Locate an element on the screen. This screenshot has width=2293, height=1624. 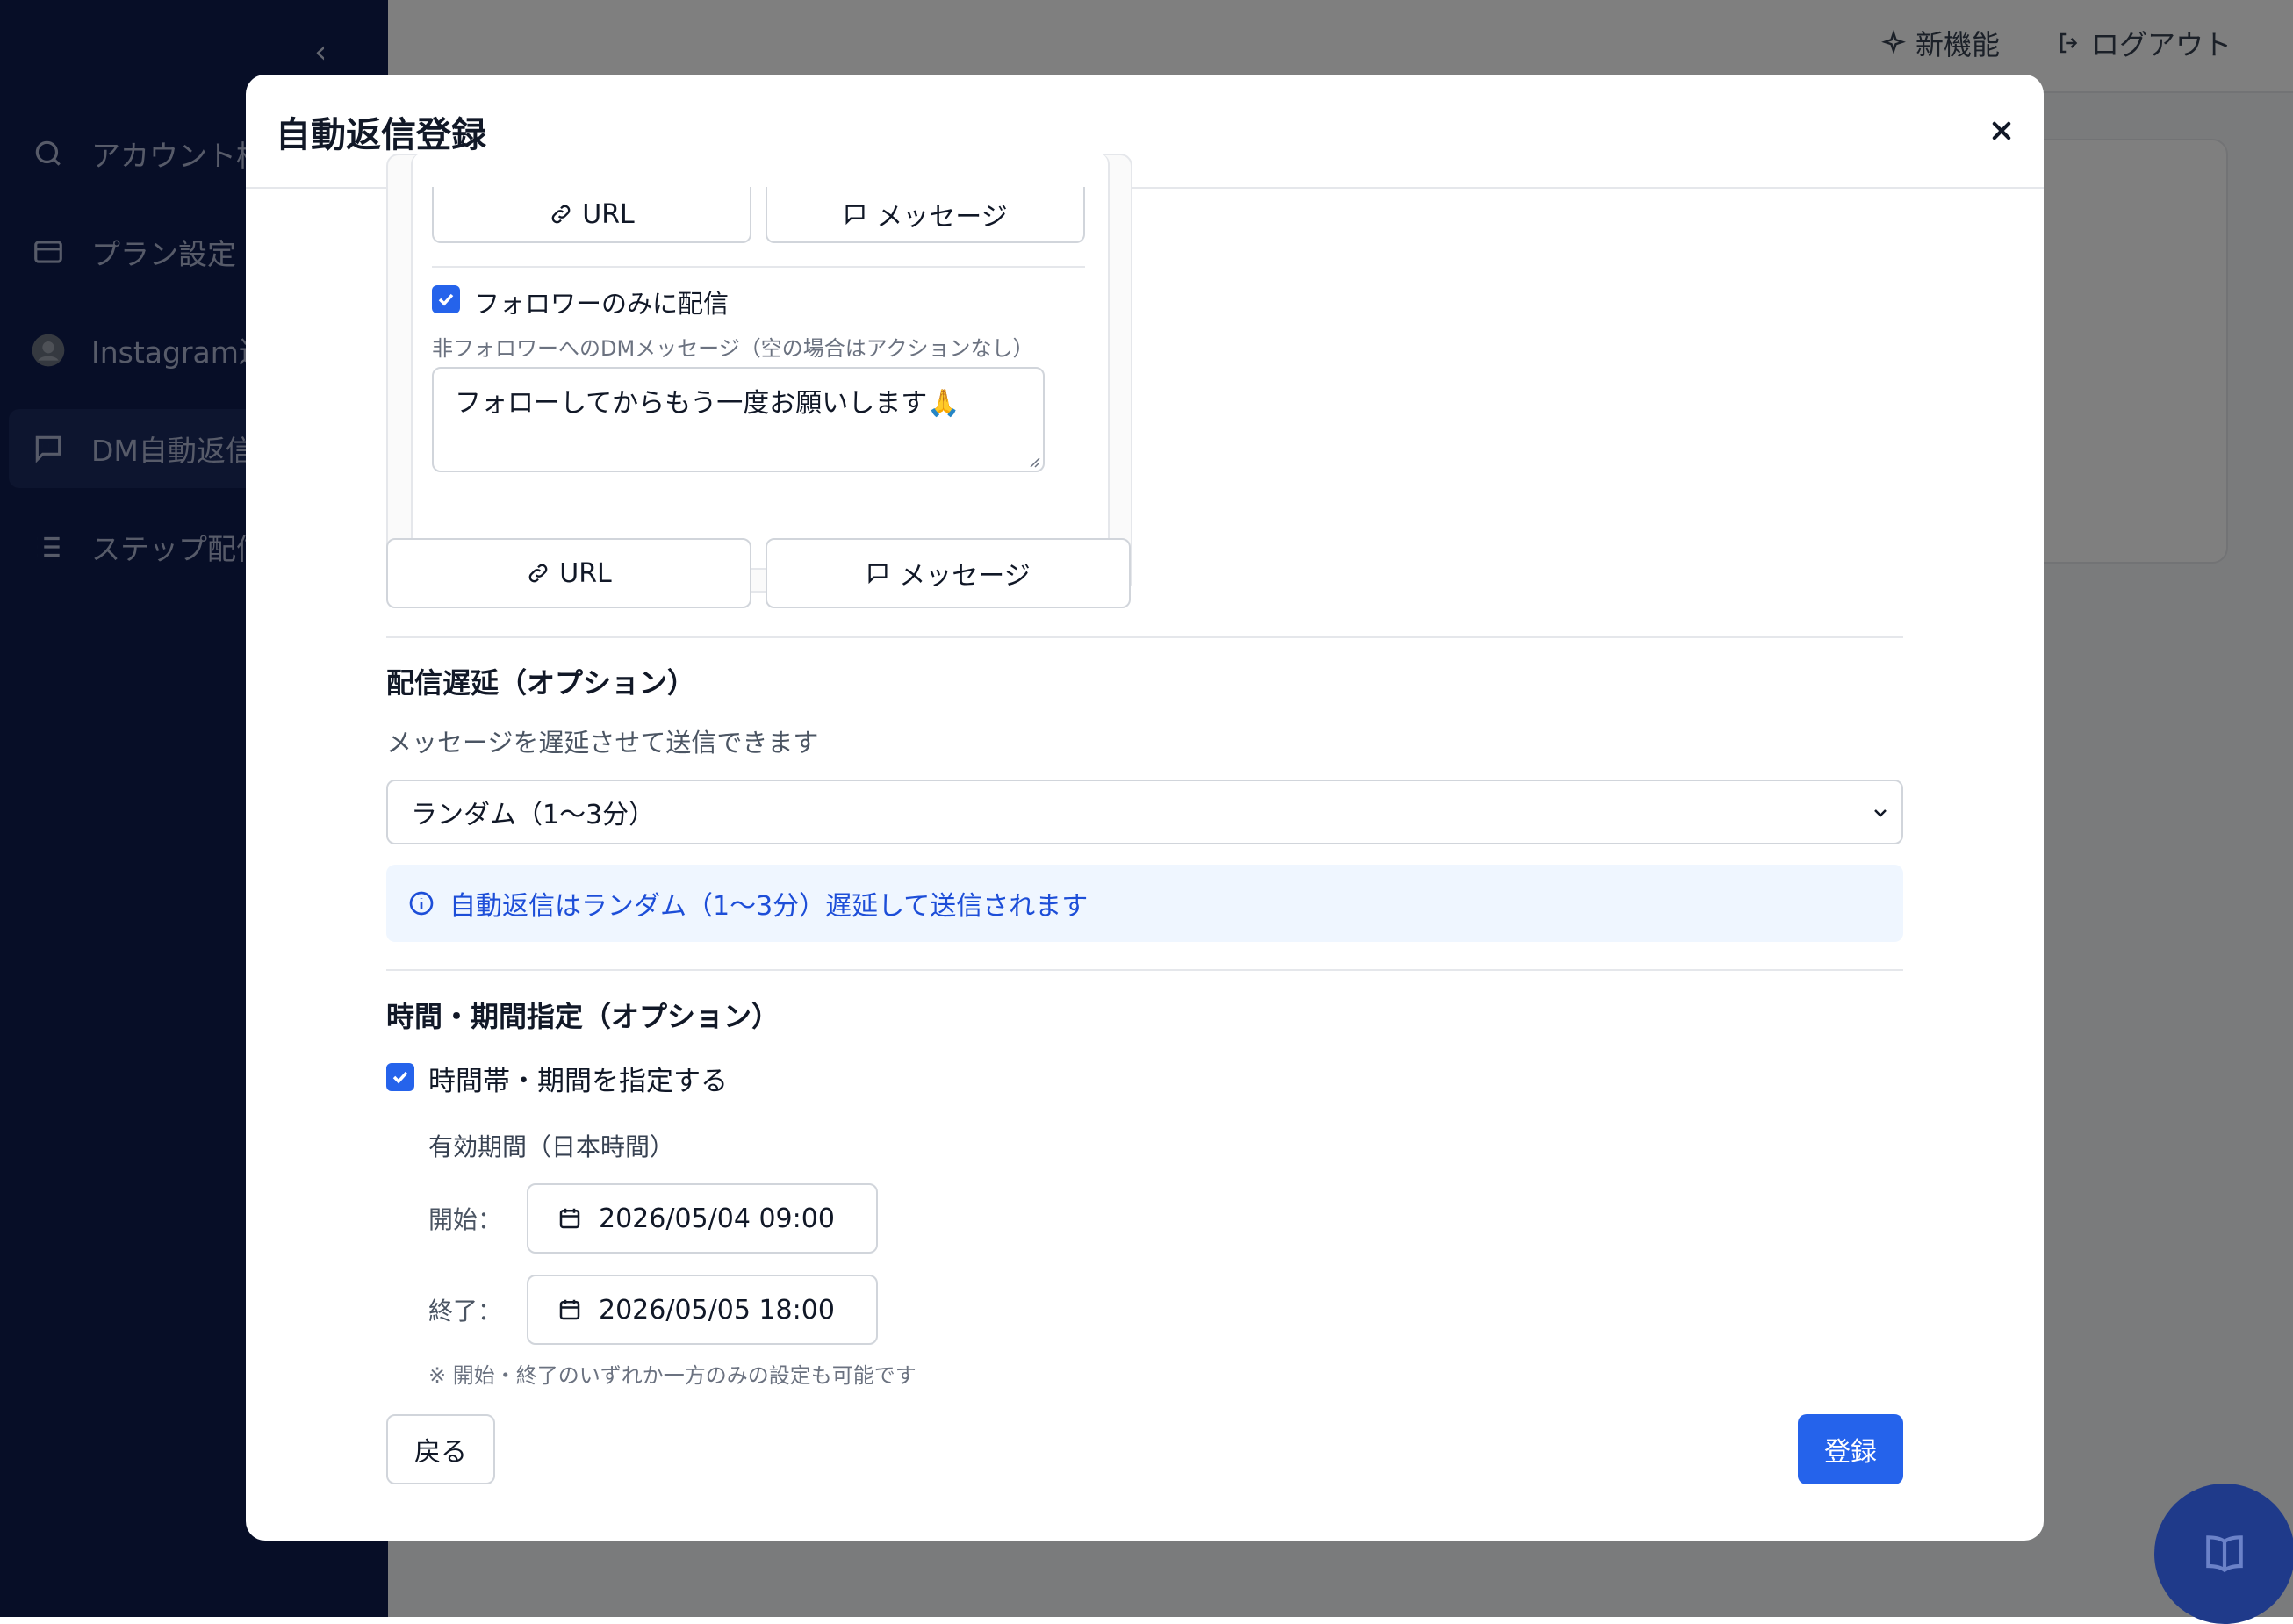
nested-url-button: URL is located at coordinates (591, 215).